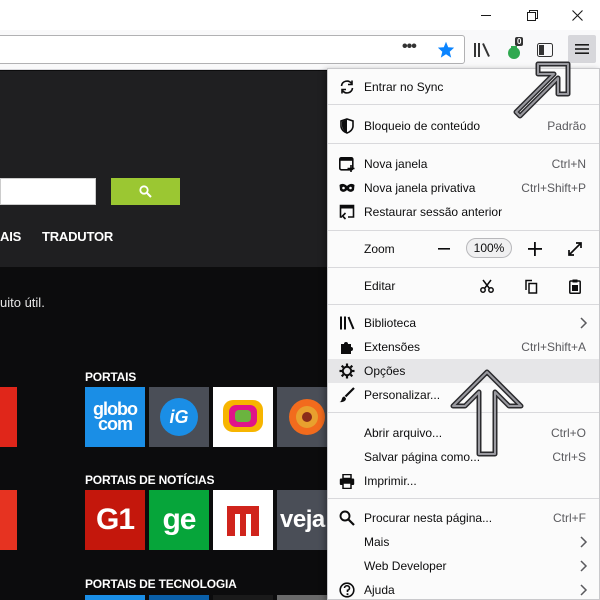 The width and height of the screenshot is (600, 600). Describe the element at coordinates (115, 424) in the screenshot. I see `tile-globo-label-2: com` at that location.